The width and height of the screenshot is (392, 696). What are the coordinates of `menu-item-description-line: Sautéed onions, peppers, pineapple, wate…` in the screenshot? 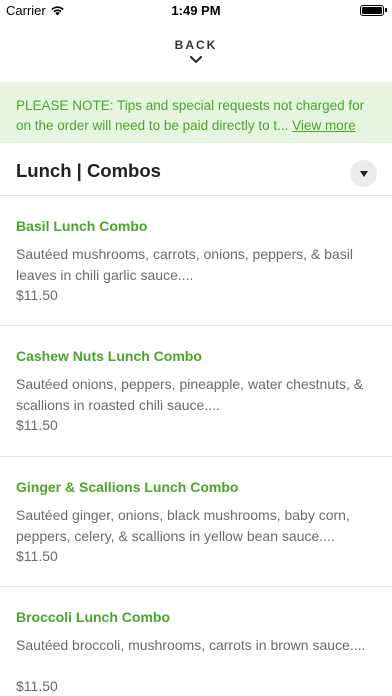 It's located at (190, 384).